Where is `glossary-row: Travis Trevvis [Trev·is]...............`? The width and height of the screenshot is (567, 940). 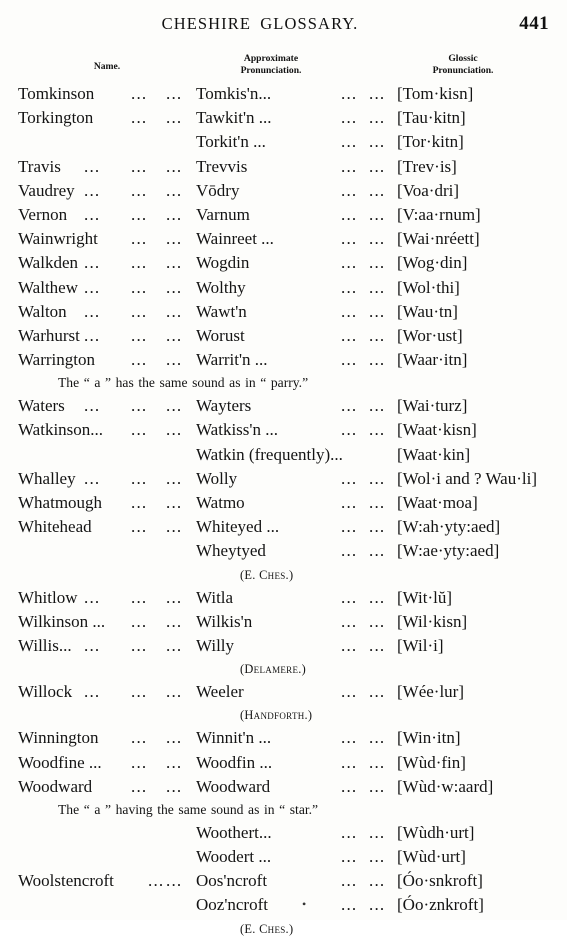
glossary-row: Travis Trevvis [Trev·is]............... is located at coordinates (283, 167).